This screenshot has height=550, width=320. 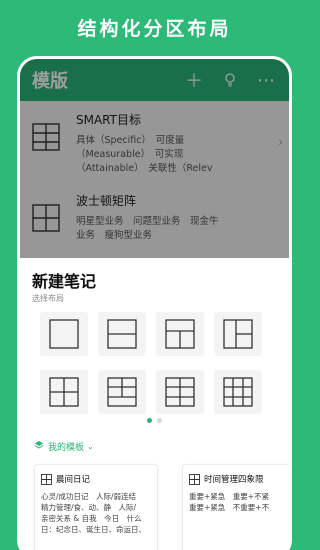 I want to click on page-dot-active, so click(x=149, y=420).